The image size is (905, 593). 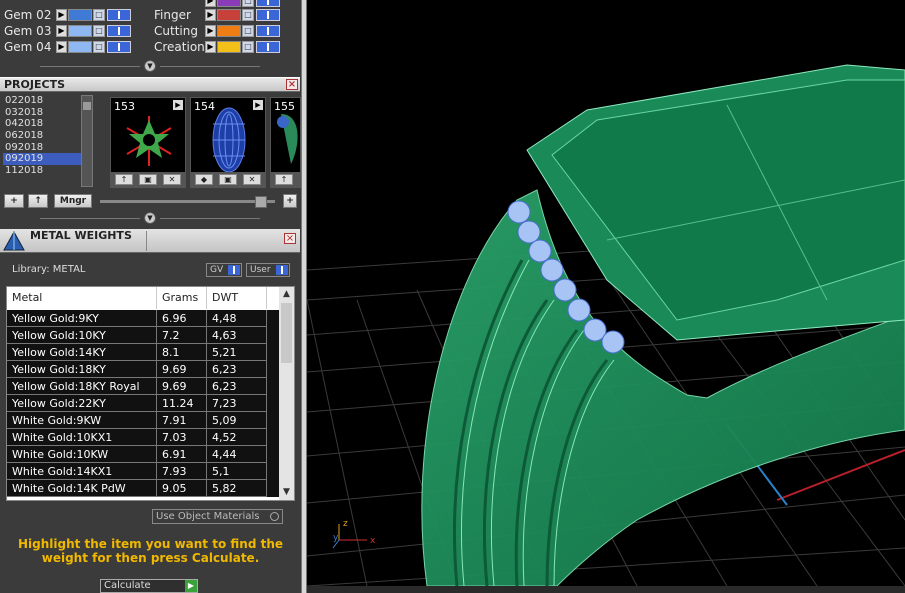 I want to click on table-row: Yellow Gold:14KY 8.1 5,21, so click(x=143, y=352).